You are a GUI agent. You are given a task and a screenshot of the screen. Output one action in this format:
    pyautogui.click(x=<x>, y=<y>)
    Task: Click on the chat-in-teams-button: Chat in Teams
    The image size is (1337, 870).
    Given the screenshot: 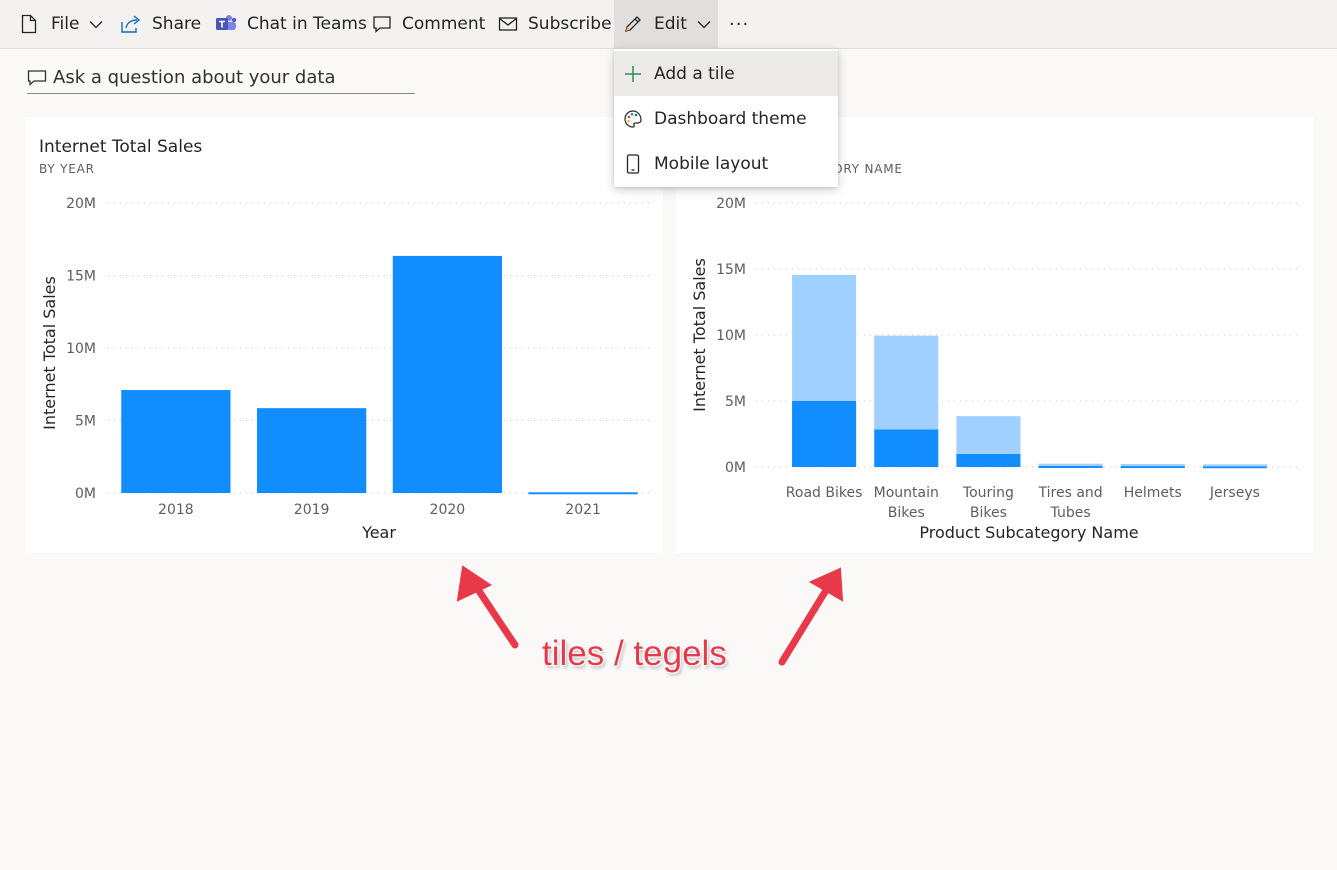 What is the action you would take?
    pyautogui.click(x=291, y=24)
    